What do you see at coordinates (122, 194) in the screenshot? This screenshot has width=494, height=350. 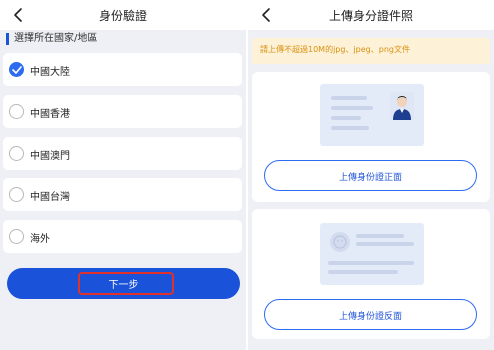 I see `country-option-taiwan: 中國台灣` at bounding box center [122, 194].